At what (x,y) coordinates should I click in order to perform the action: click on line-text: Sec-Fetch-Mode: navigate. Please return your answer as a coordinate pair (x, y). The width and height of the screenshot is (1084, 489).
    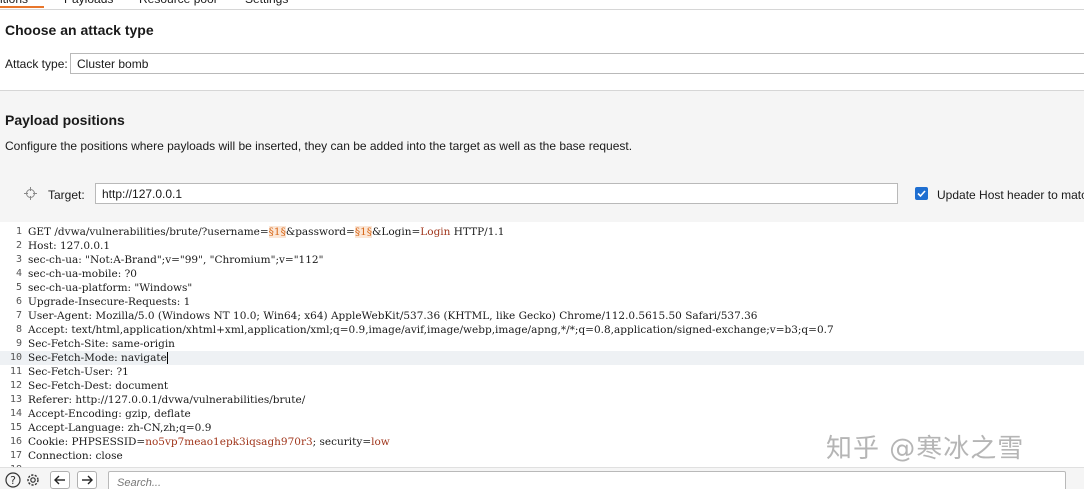
    Looking at the image, I should click on (98, 358).